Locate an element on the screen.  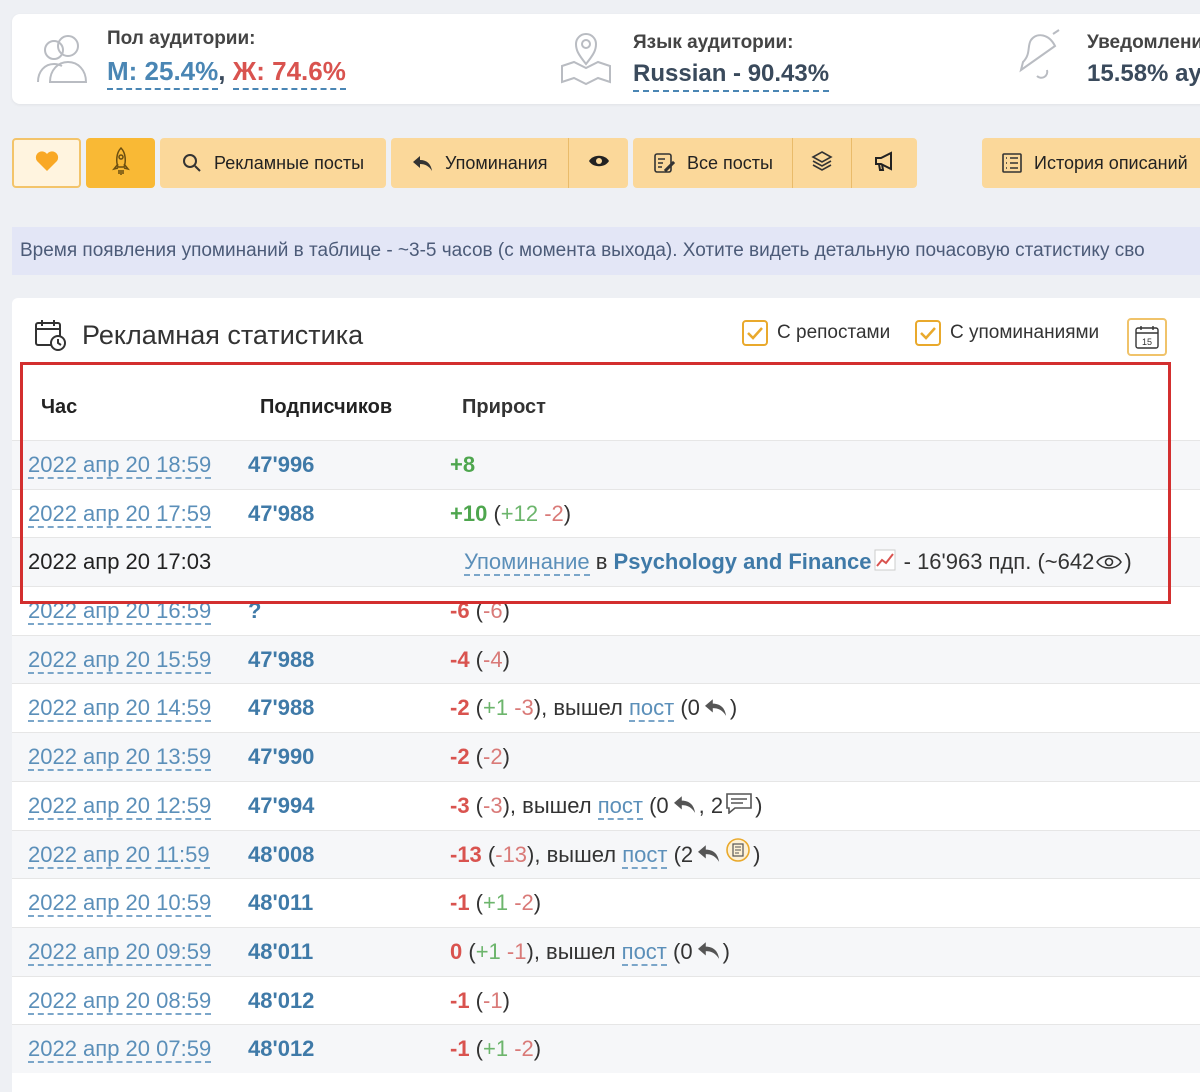
calendar-icon: 15 is located at coordinates (1147, 337).